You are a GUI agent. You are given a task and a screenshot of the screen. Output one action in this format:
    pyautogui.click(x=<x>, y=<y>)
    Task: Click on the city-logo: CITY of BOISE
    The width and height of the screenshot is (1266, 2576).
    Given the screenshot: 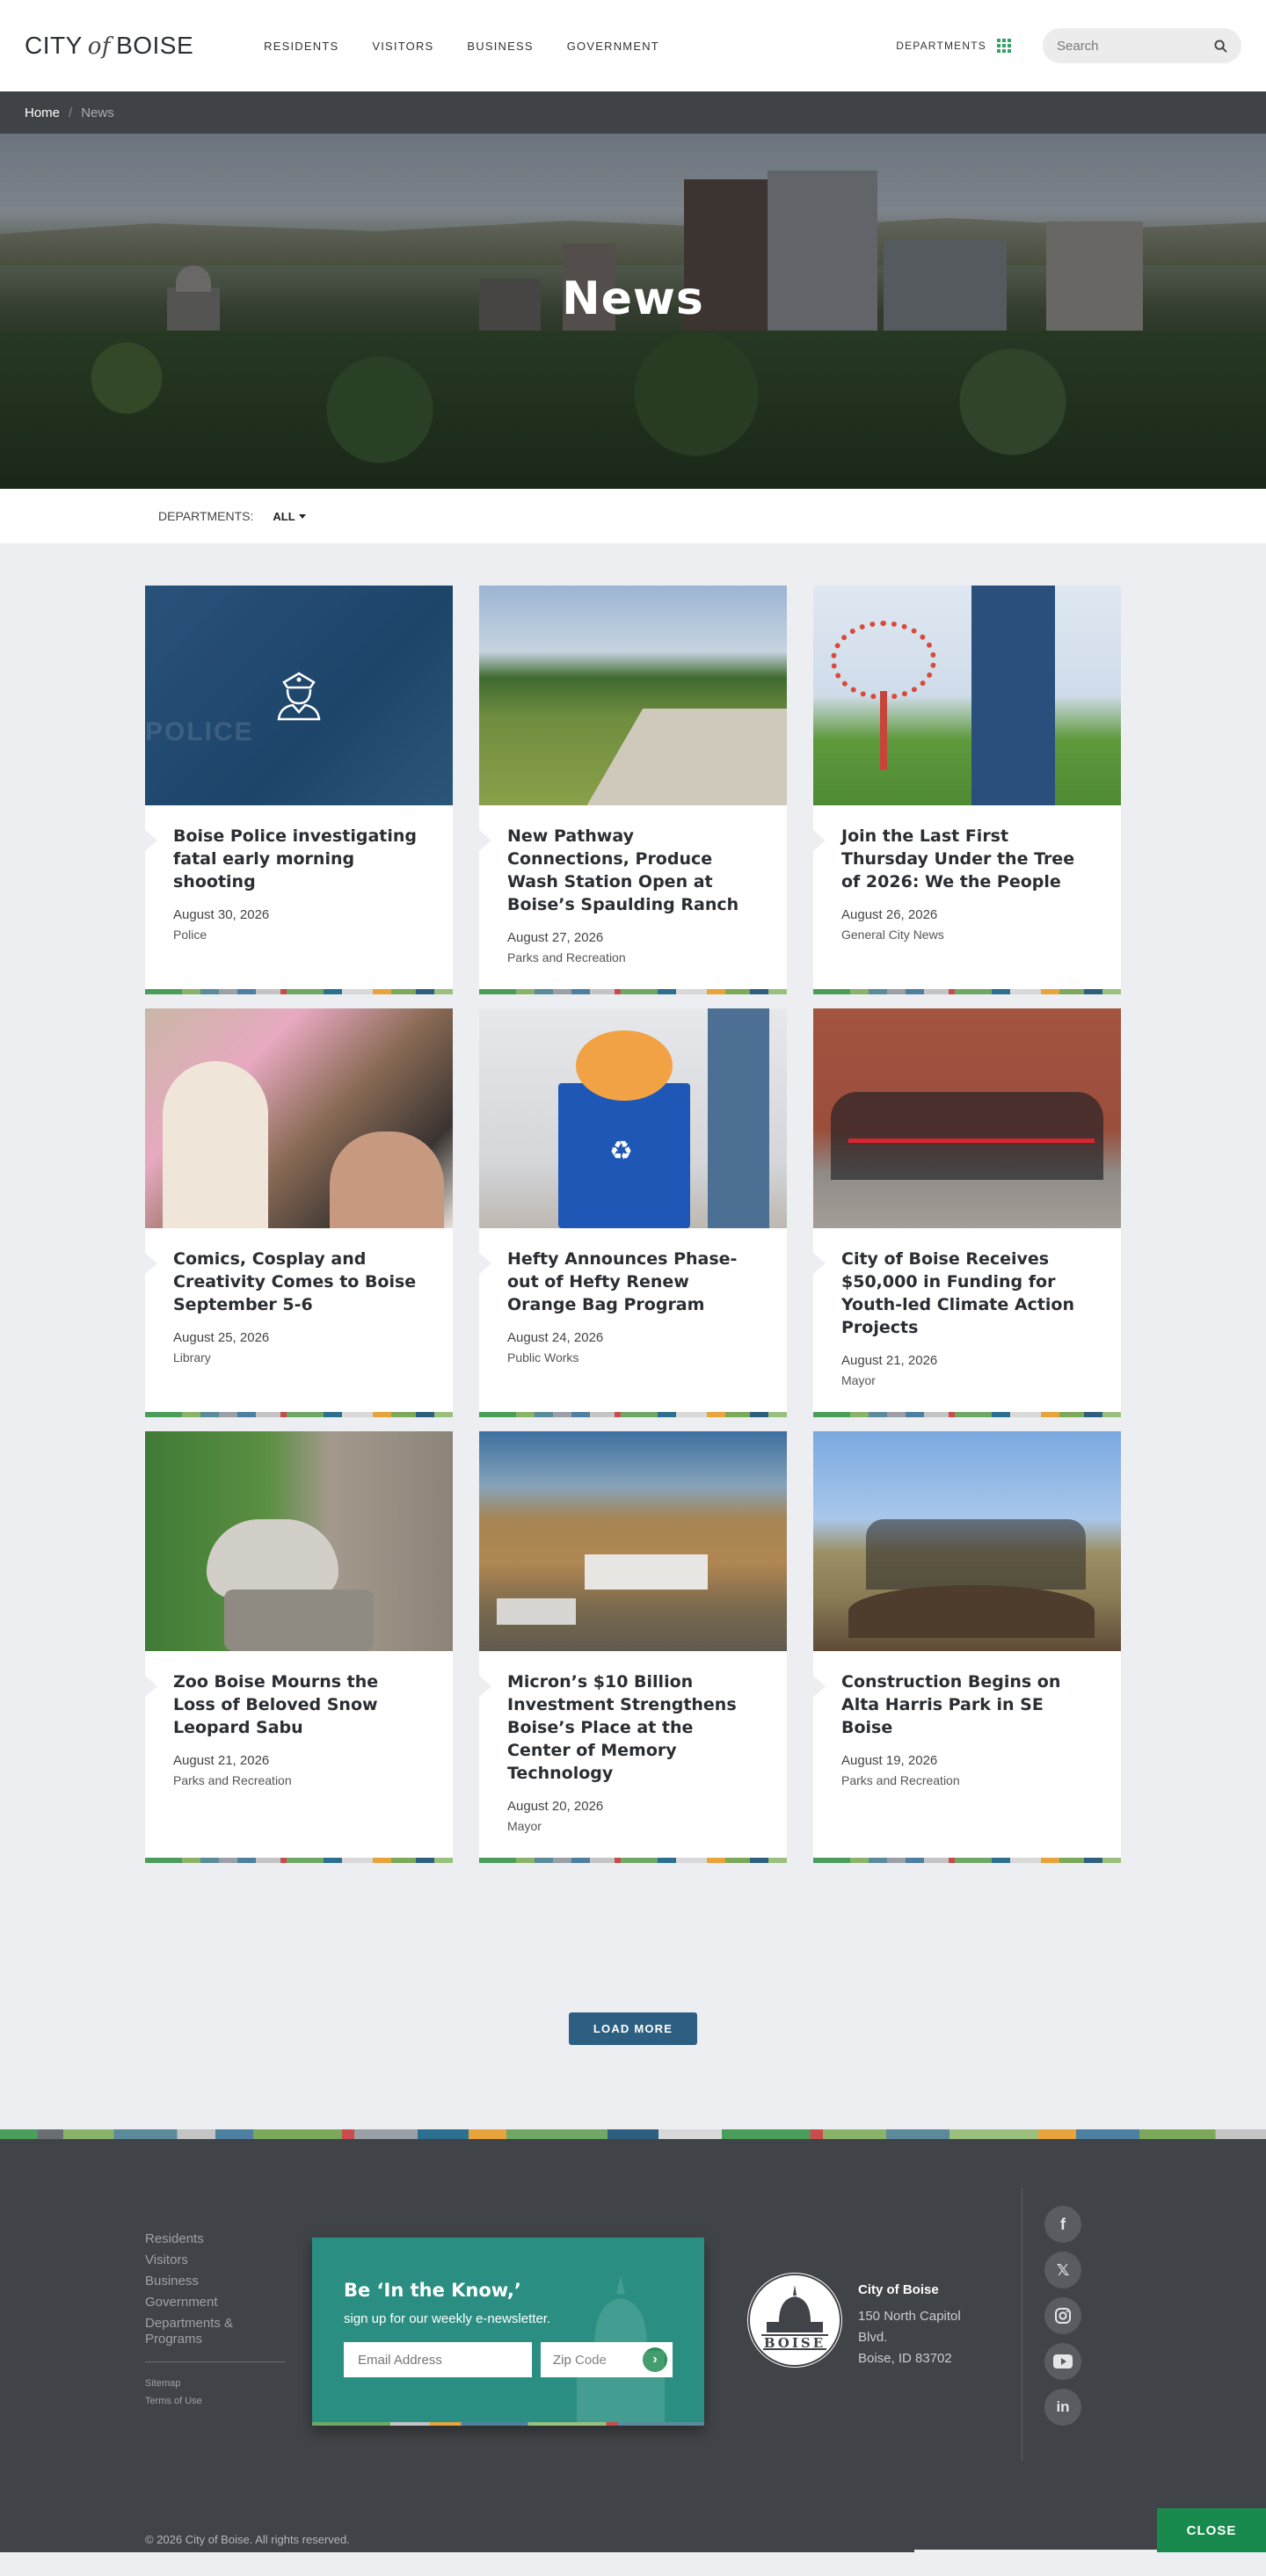 What is the action you would take?
    pyautogui.click(x=109, y=46)
    